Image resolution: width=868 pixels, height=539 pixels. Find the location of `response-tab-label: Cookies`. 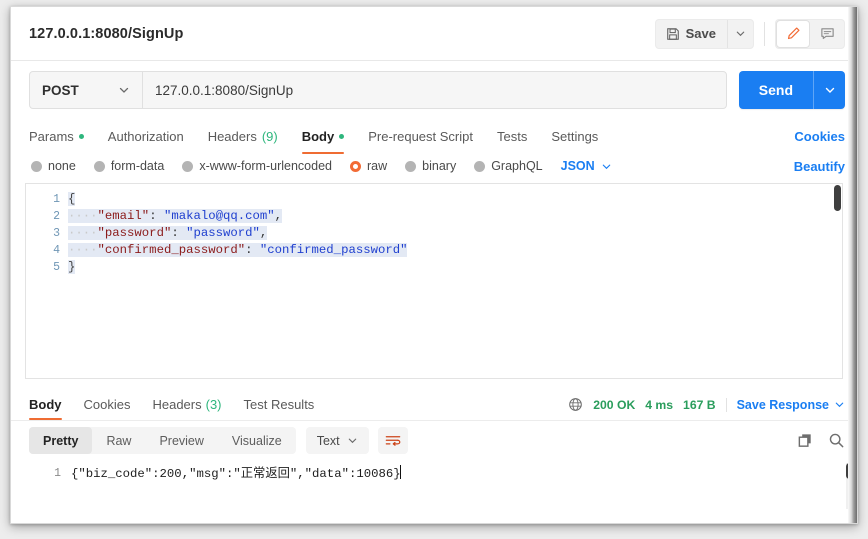

response-tab-label: Cookies is located at coordinates (107, 404).